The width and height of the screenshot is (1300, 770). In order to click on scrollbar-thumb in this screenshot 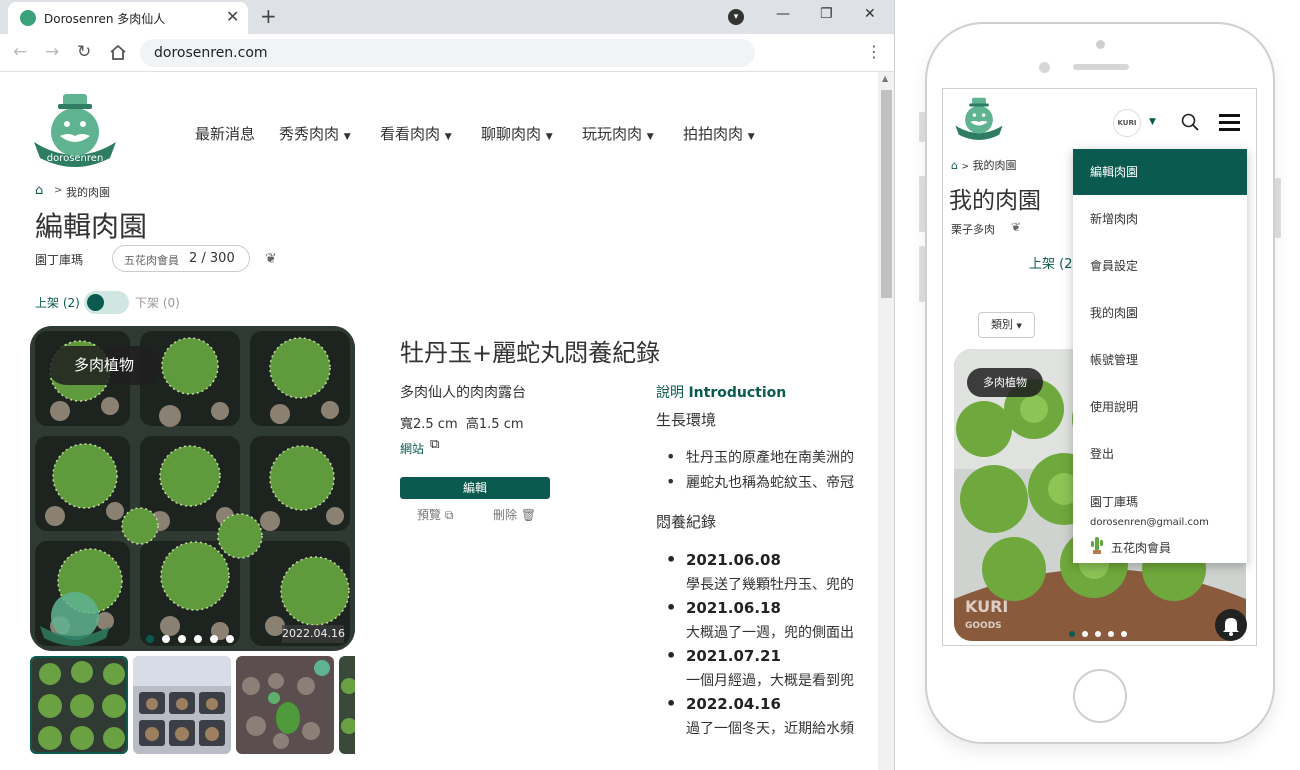, I will do `click(886, 194)`.